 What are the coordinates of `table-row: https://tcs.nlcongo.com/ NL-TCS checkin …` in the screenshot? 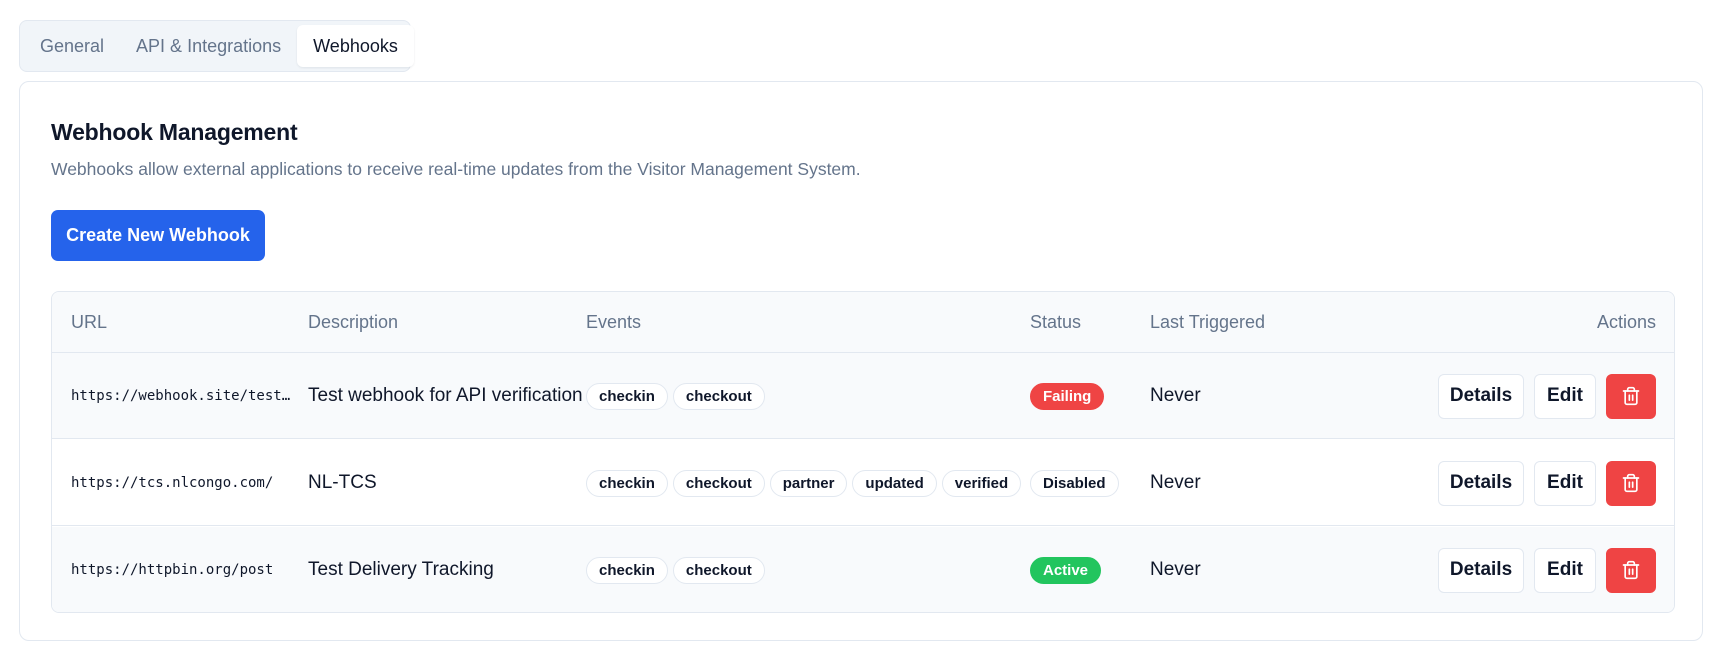 It's located at (863, 483).